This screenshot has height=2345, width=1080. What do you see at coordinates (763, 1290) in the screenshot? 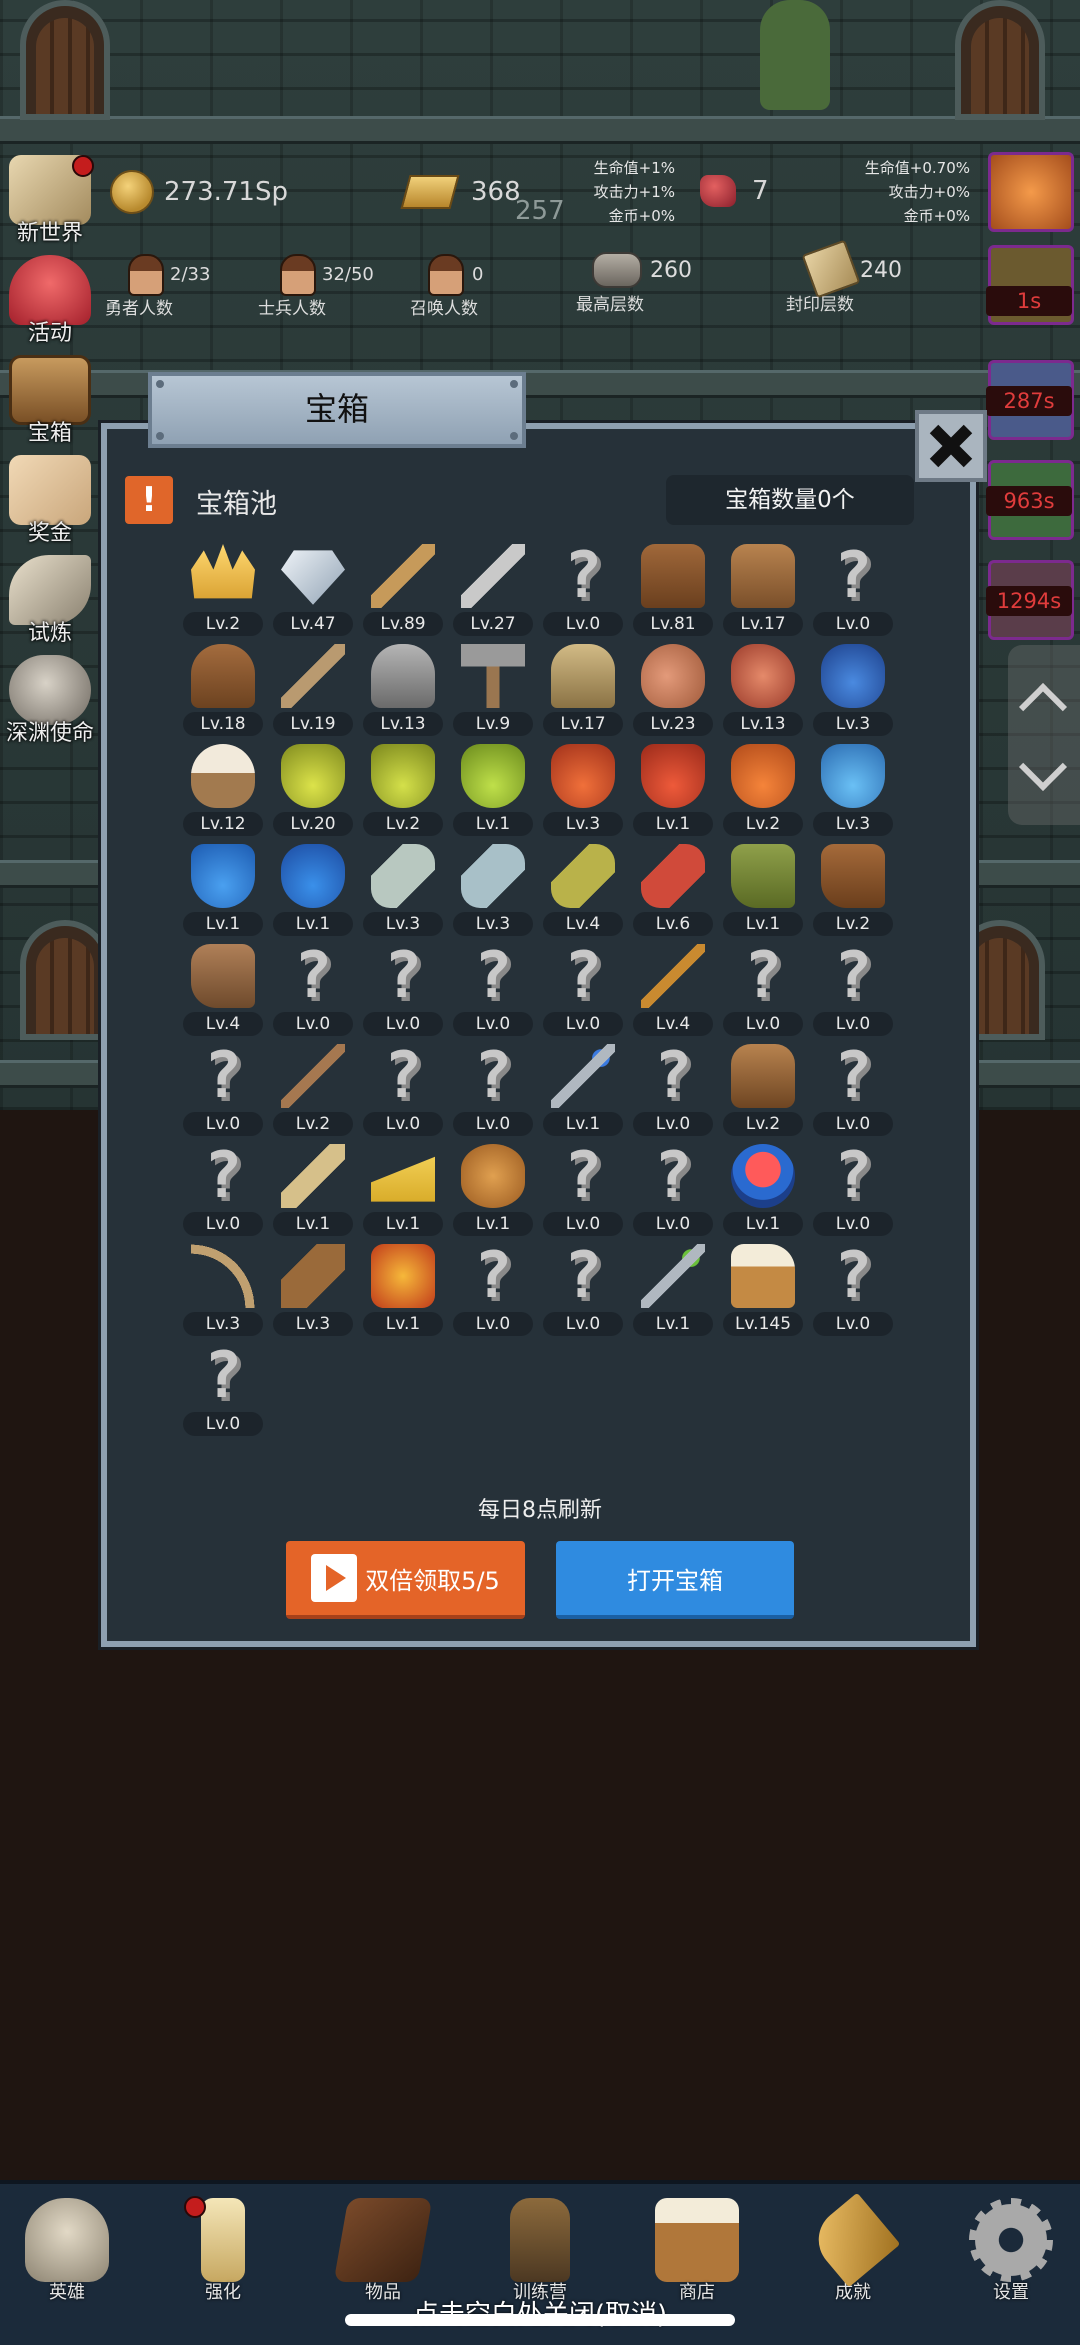
I see `item-slot: Lv.145` at bounding box center [763, 1290].